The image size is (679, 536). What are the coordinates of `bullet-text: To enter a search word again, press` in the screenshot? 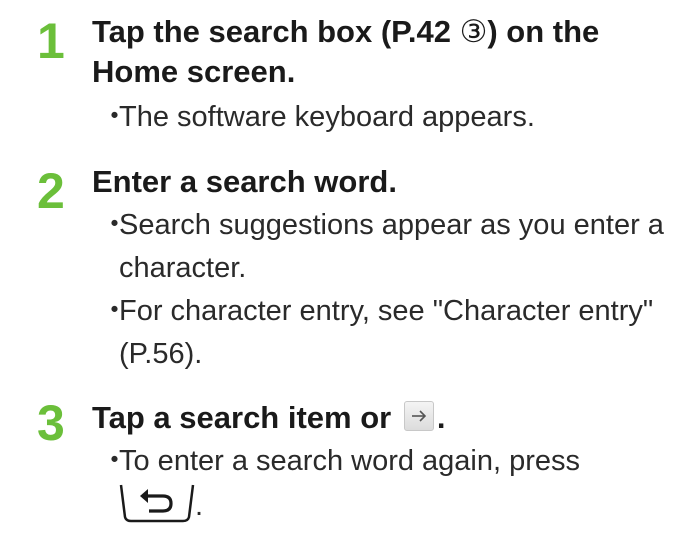 It's located at (350, 461).